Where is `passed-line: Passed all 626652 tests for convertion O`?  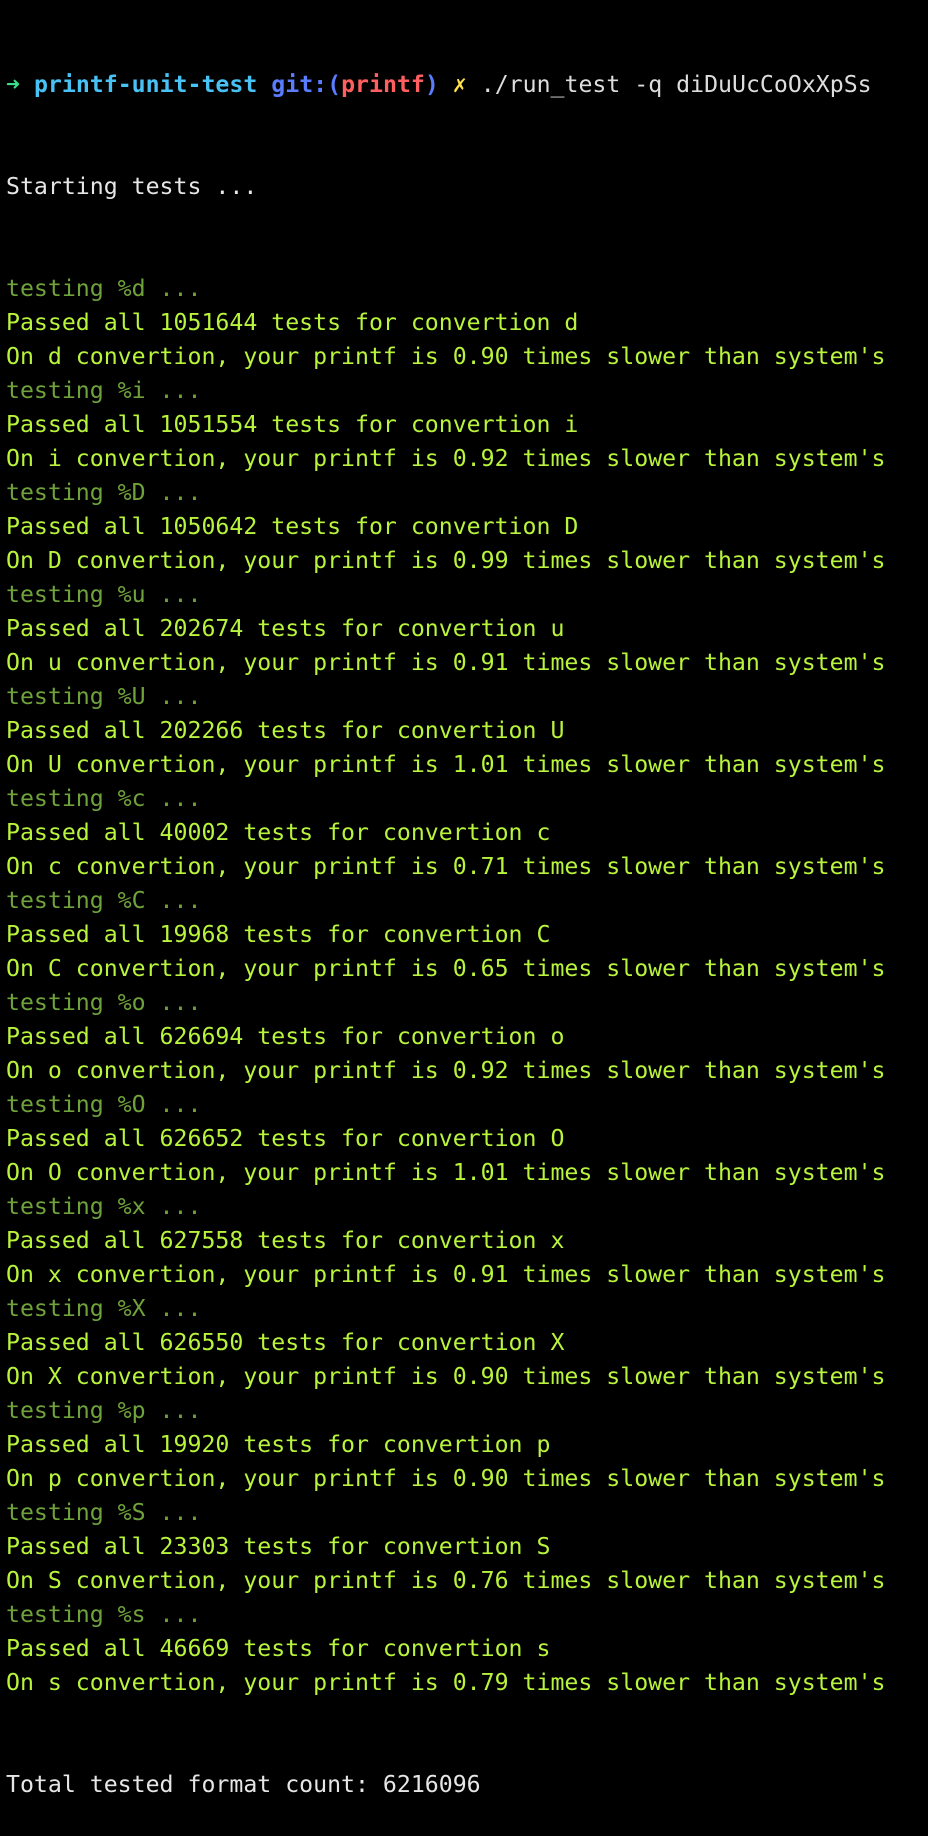
passed-line: Passed all 626652 tests for convertion O is located at coordinates (285, 1138).